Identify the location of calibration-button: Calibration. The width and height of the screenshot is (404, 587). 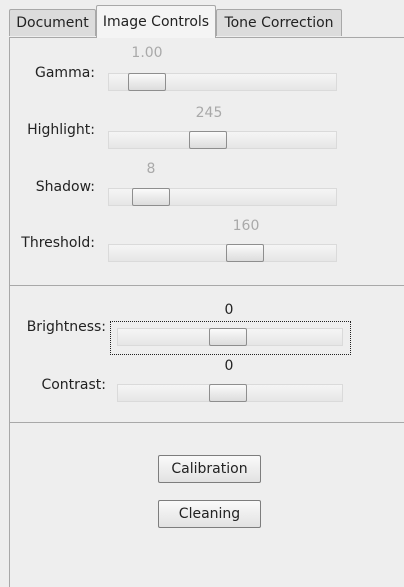
(209, 469).